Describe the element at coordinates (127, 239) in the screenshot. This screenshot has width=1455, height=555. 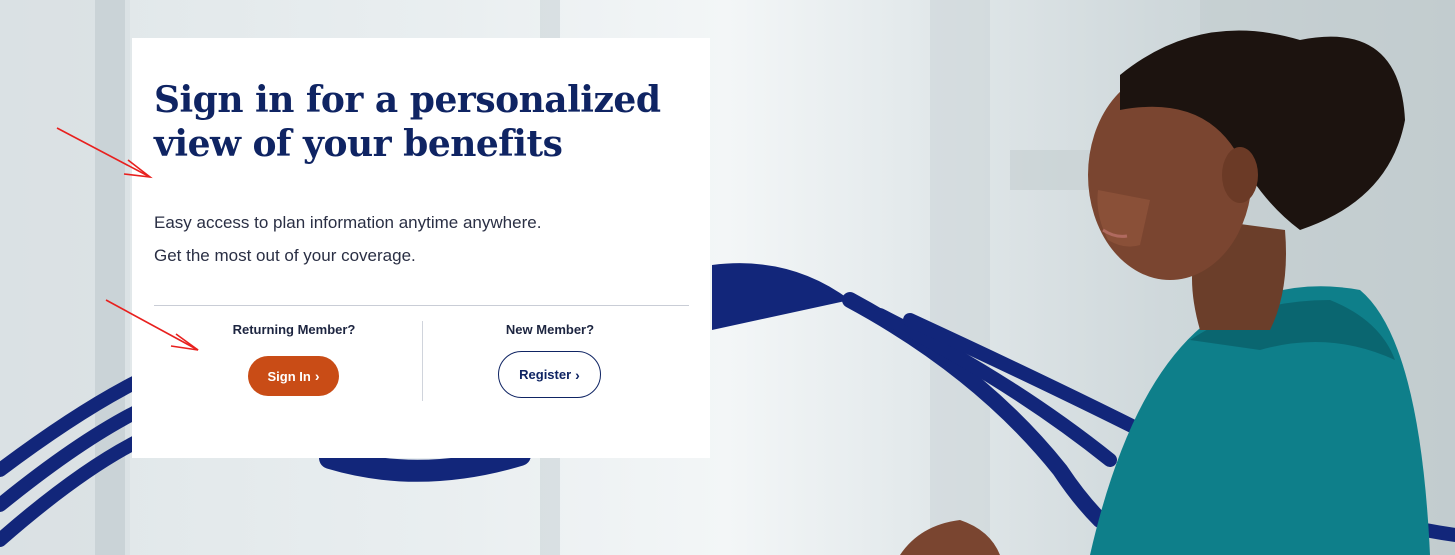
I see `annotation-arrows` at that location.